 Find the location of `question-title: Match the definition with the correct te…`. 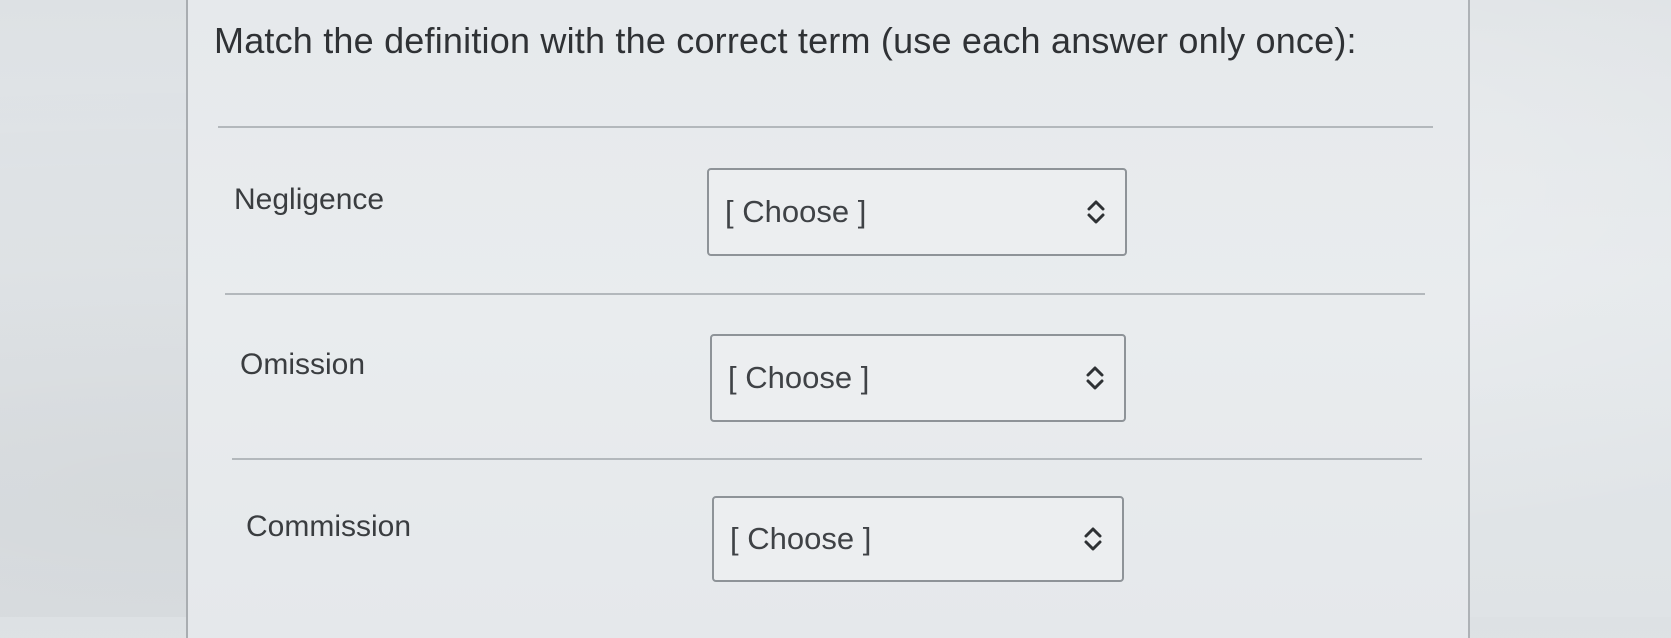

question-title: Match the definition with the correct te… is located at coordinates (785, 40).